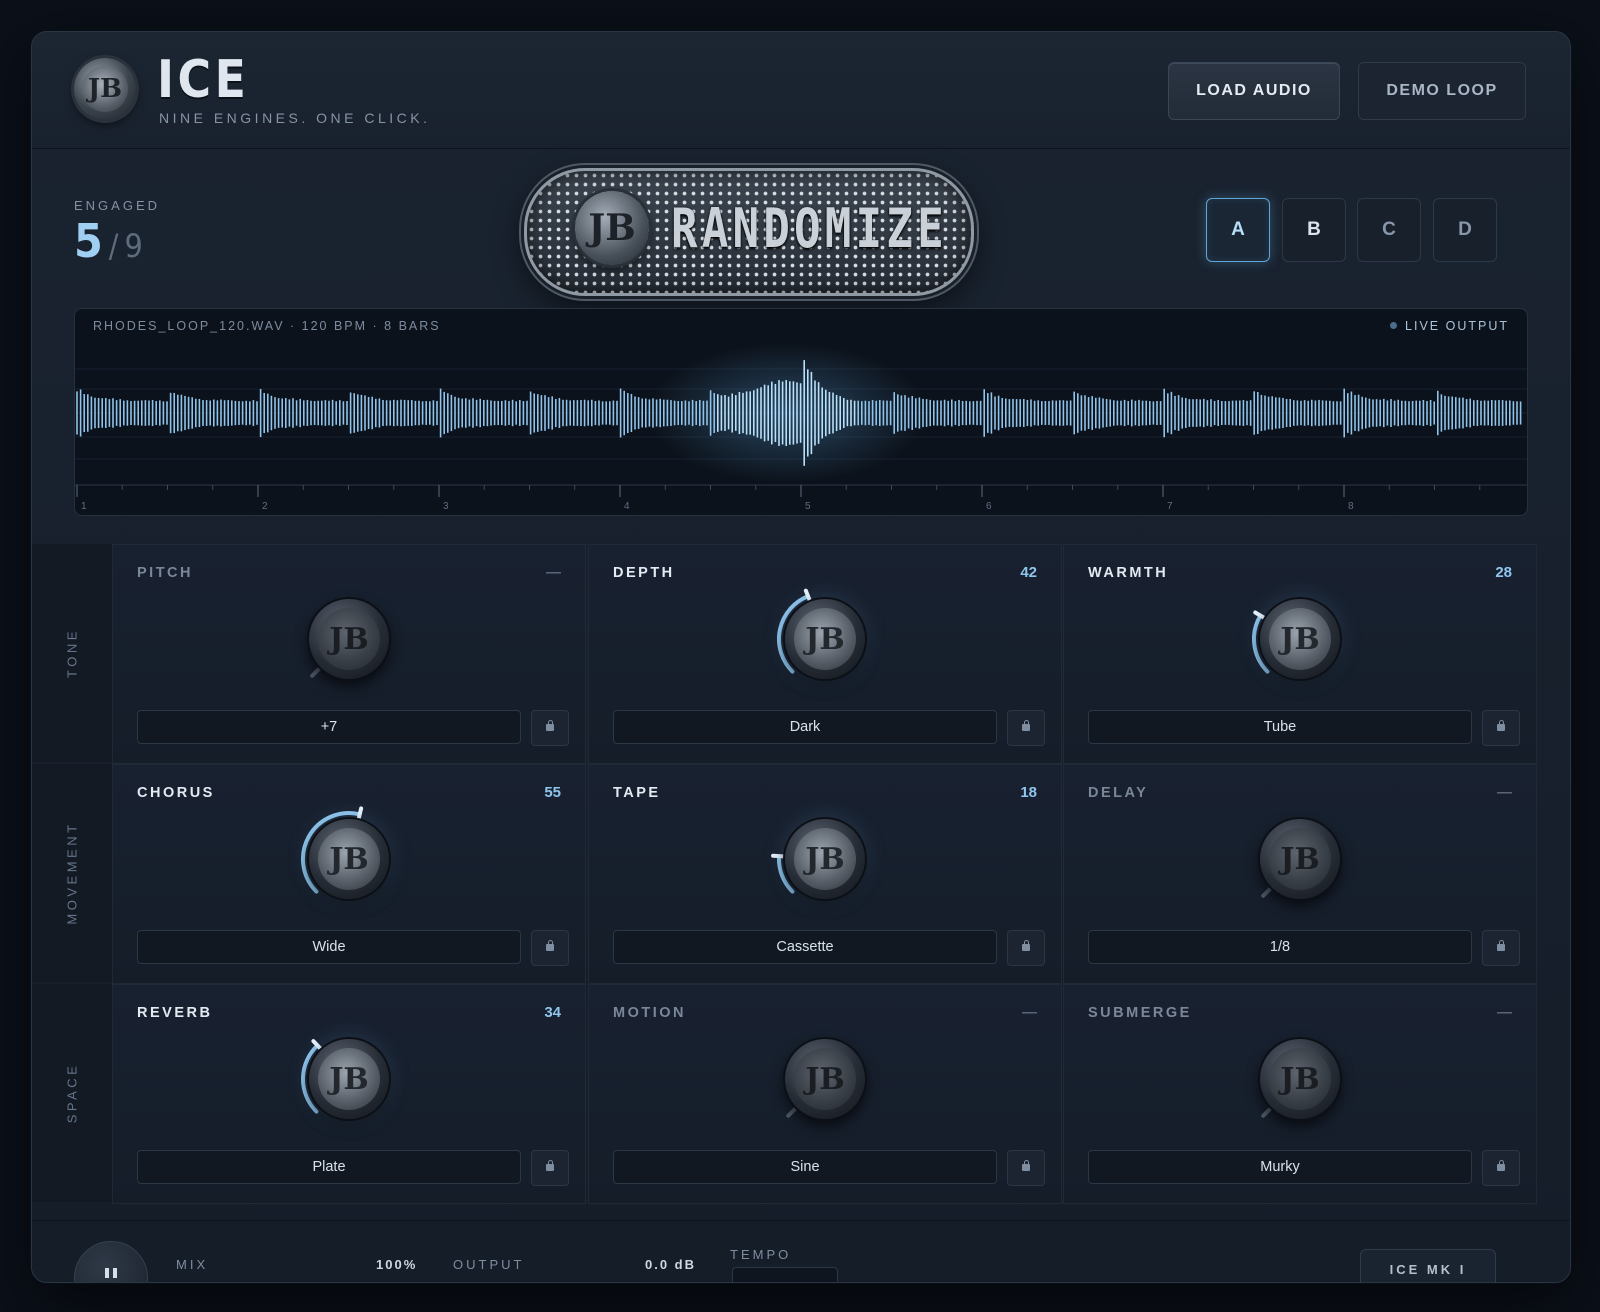  What do you see at coordinates (1428, 1265) in the screenshot?
I see `model-badge: ICE MK I` at bounding box center [1428, 1265].